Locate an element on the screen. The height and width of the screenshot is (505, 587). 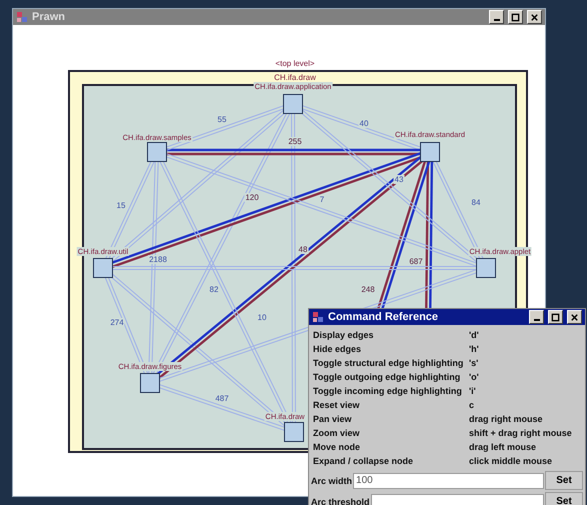
edge-weight: 82 is located at coordinates (214, 289).